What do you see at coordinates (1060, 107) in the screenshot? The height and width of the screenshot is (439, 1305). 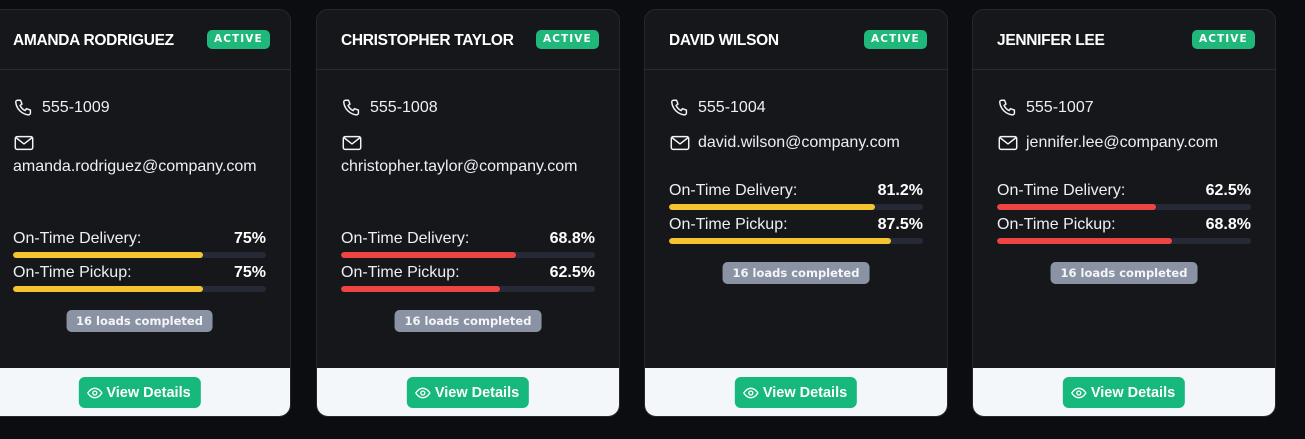 I see `phone-number: 555-1007` at bounding box center [1060, 107].